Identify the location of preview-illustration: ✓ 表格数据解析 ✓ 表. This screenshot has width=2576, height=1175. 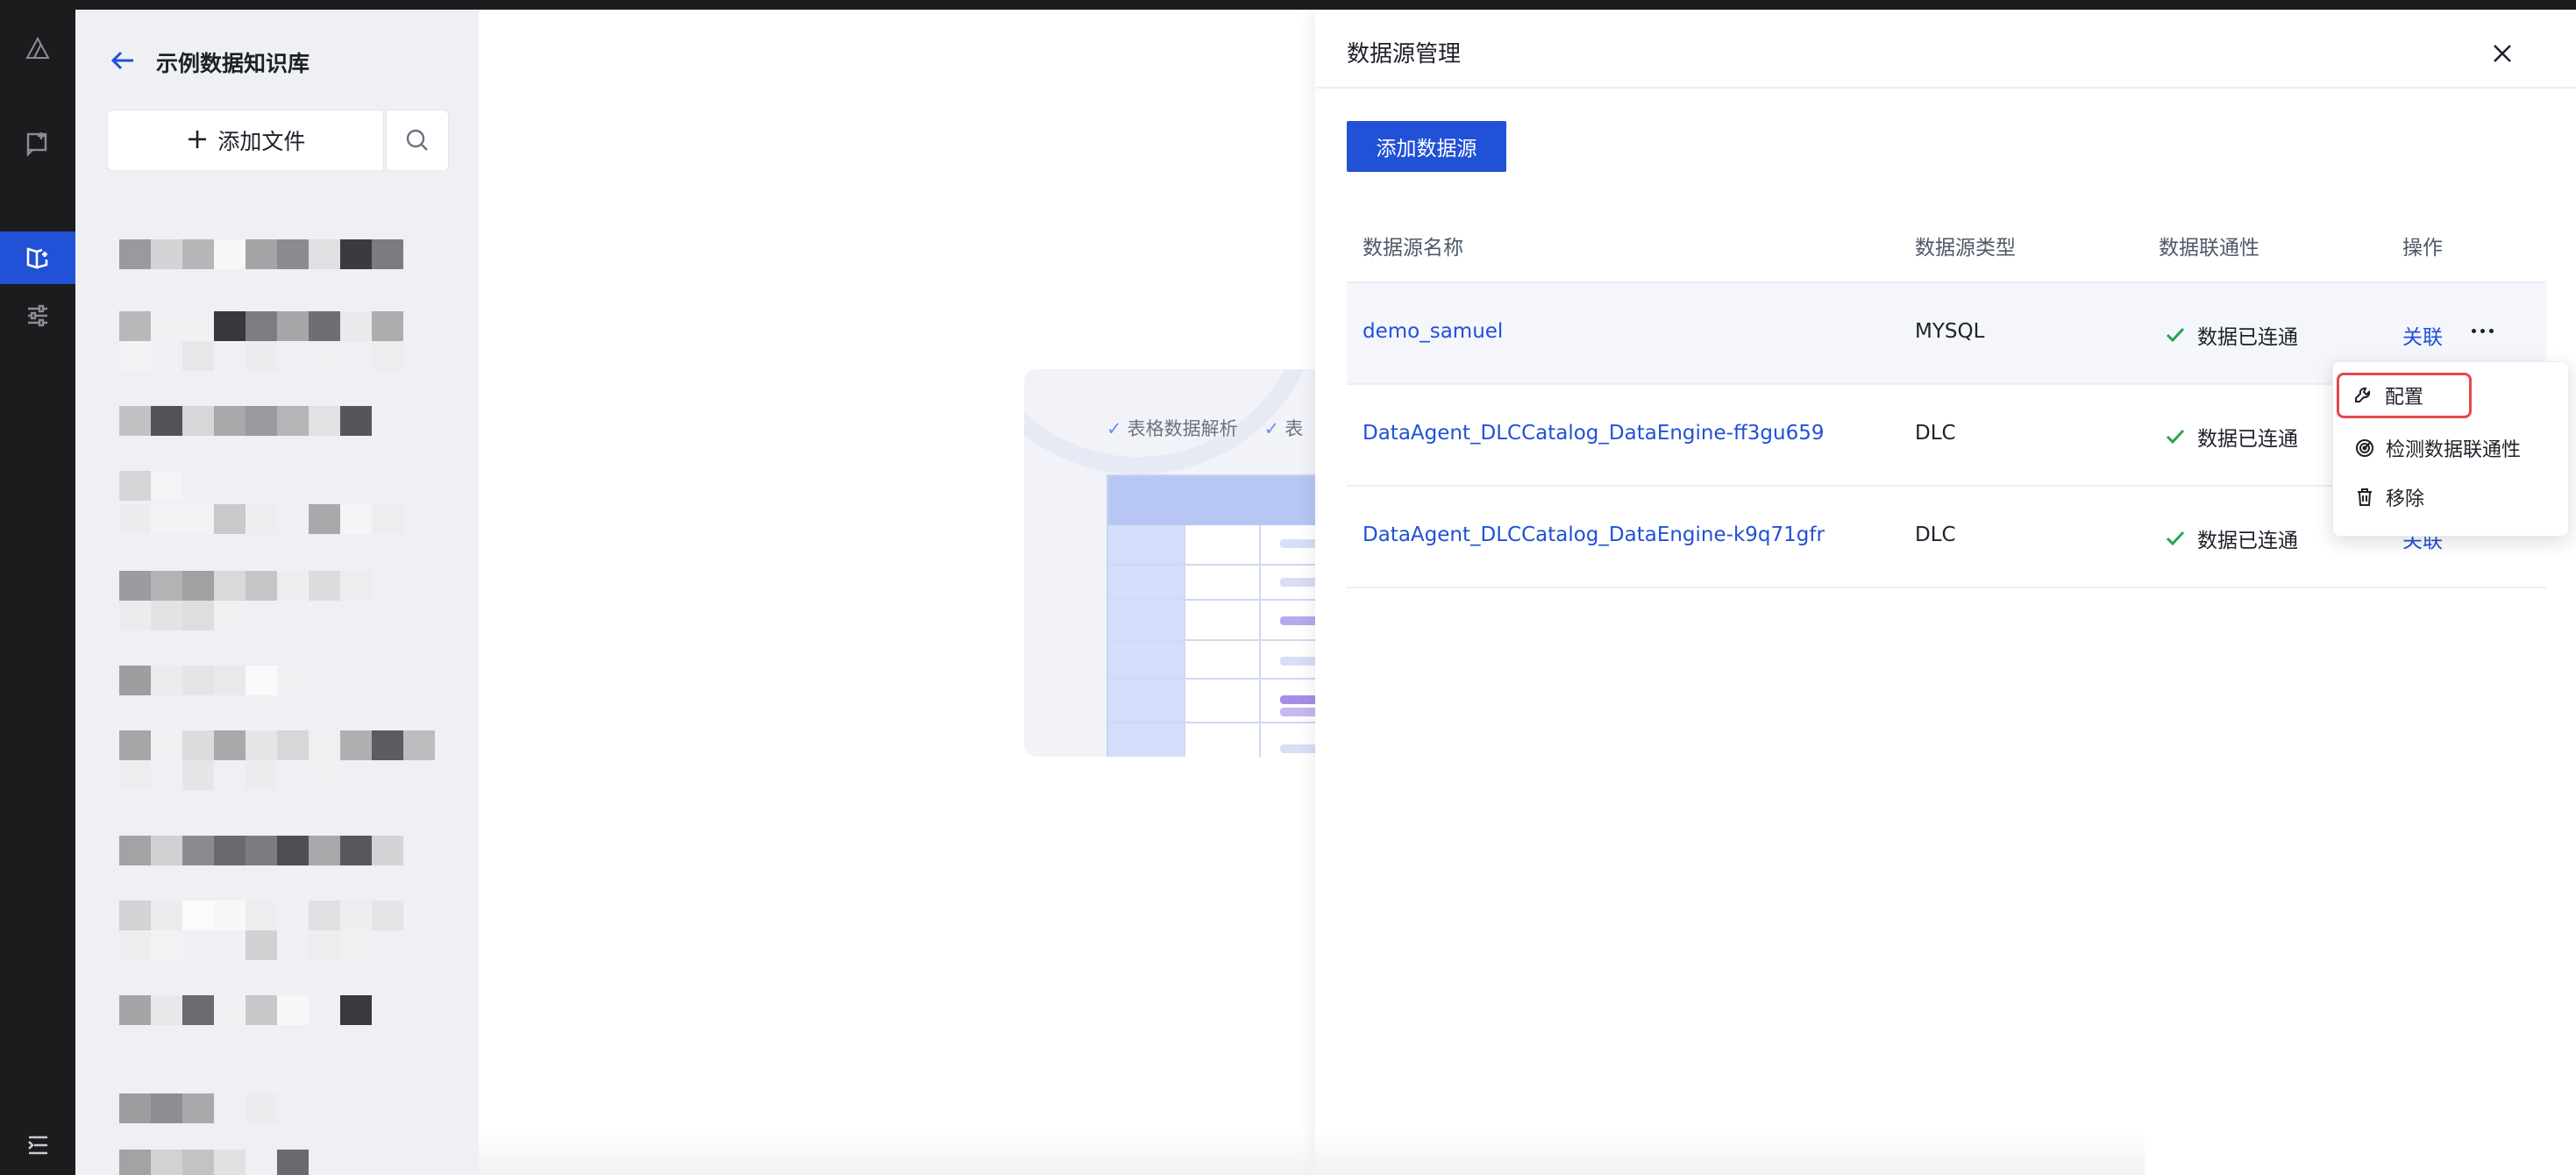
(1169, 563).